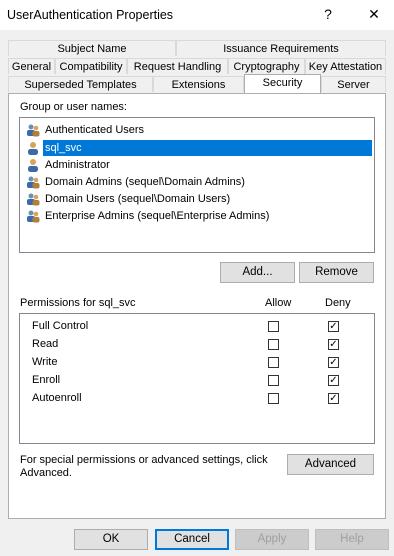 The image size is (394, 556). Describe the element at coordinates (192, 539) in the screenshot. I see `cancel-button: Cancel` at that location.